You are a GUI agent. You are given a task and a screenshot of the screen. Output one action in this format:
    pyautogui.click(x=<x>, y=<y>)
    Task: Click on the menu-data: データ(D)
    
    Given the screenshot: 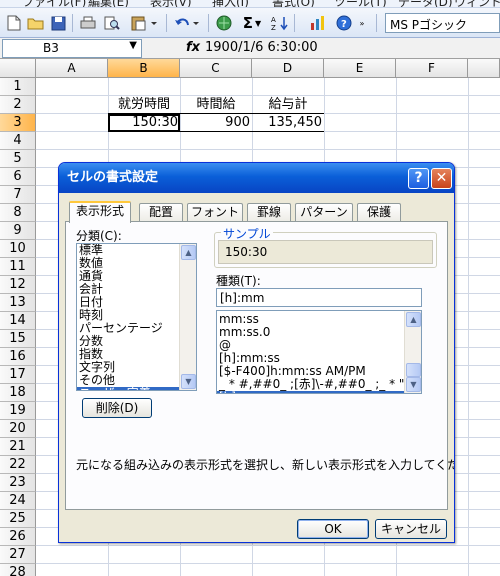 What is the action you would take?
    pyautogui.click(x=425, y=3)
    